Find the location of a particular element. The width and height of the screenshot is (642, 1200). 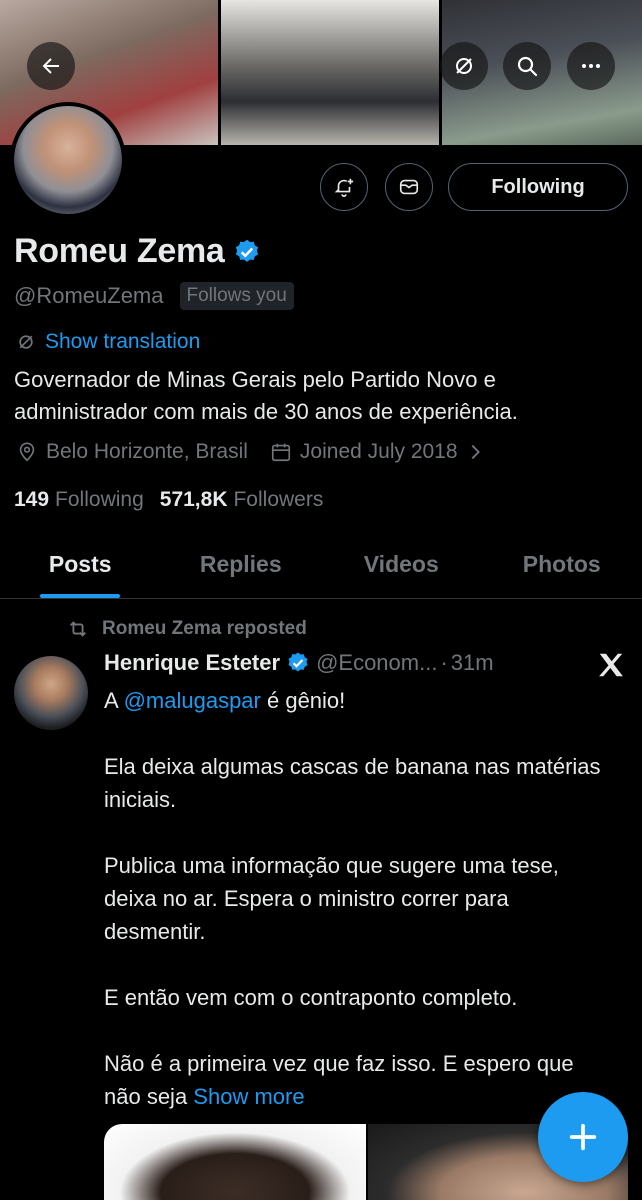

search-icon is located at coordinates (527, 66).